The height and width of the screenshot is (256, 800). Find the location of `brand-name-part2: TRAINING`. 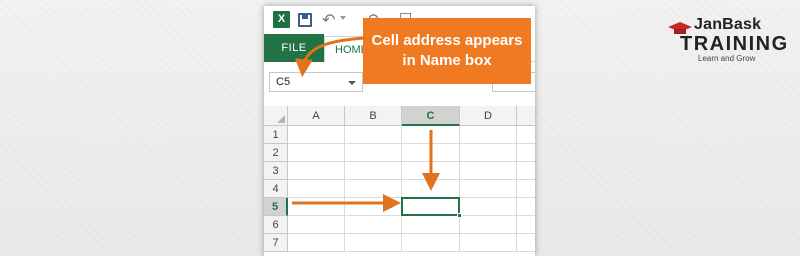

brand-name-part2: TRAINING is located at coordinates (734, 44).